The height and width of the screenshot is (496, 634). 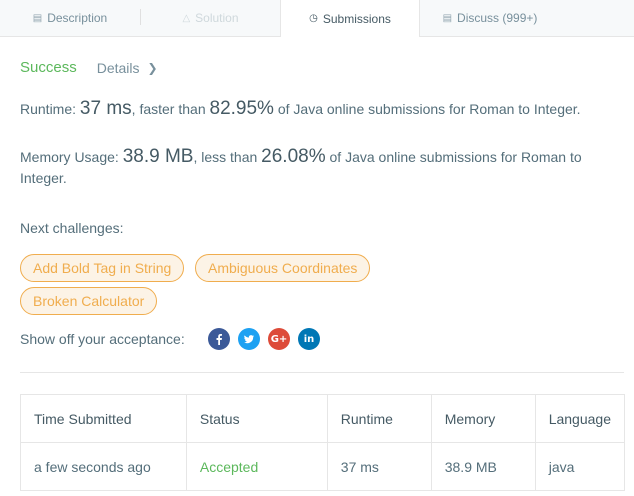 I want to click on memory-percent: 26.08%, so click(x=293, y=156).